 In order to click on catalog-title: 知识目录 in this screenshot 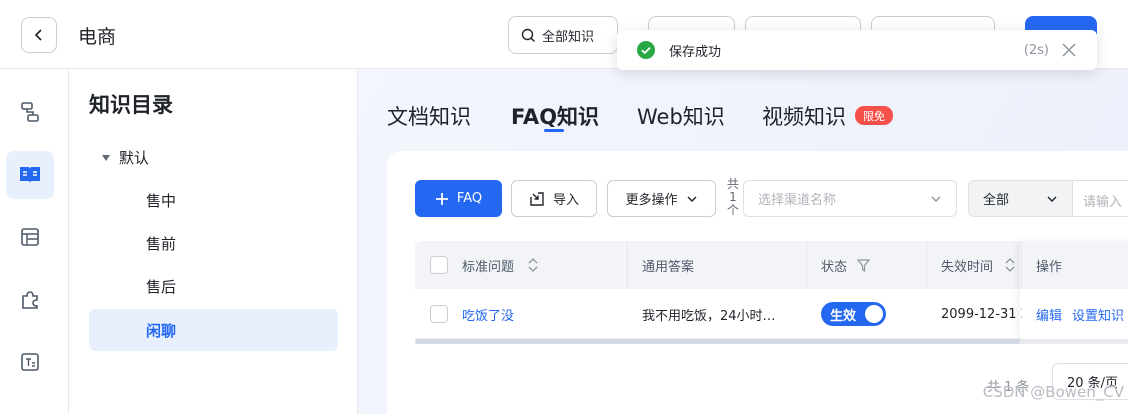, I will do `click(131, 105)`.